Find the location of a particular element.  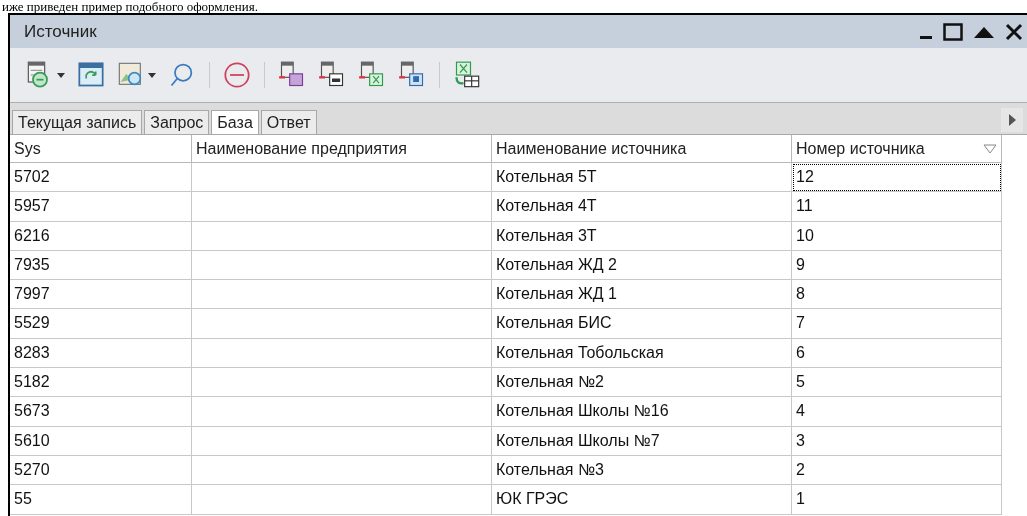

scroll-right-icon is located at coordinates (1012, 120).